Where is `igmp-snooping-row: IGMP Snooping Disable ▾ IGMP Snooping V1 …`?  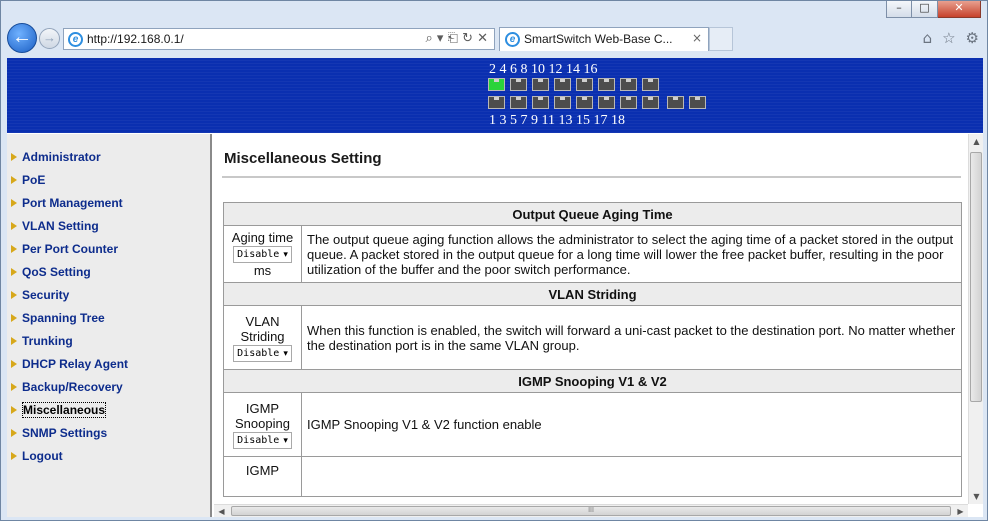
igmp-snooping-row: IGMP Snooping Disable ▾ IGMP Snooping V1 … is located at coordinates (592, 424).